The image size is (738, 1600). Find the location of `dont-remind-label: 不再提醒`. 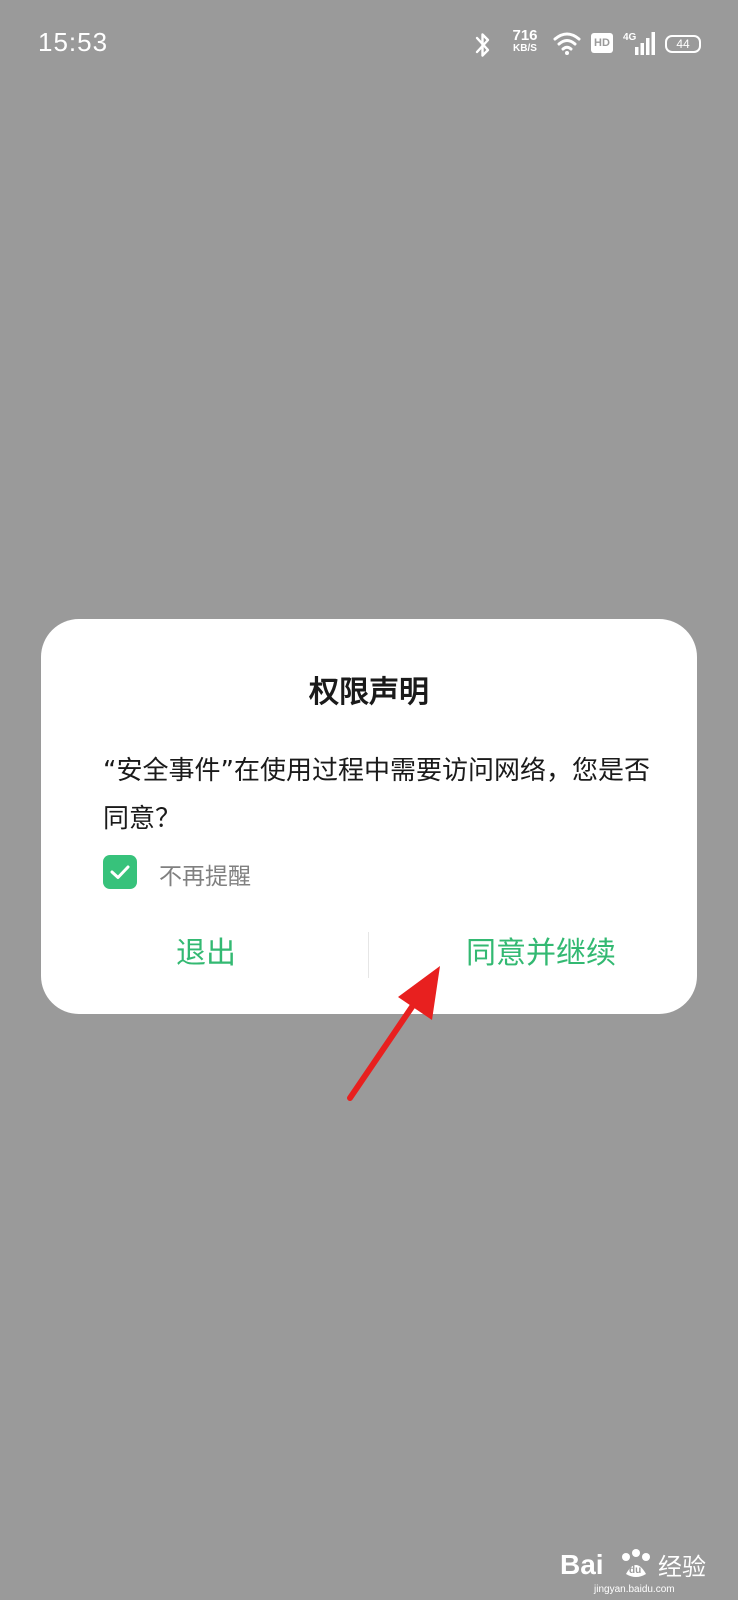

dont-remind-label: 不再提醒 is located at coordinates (205, 877).